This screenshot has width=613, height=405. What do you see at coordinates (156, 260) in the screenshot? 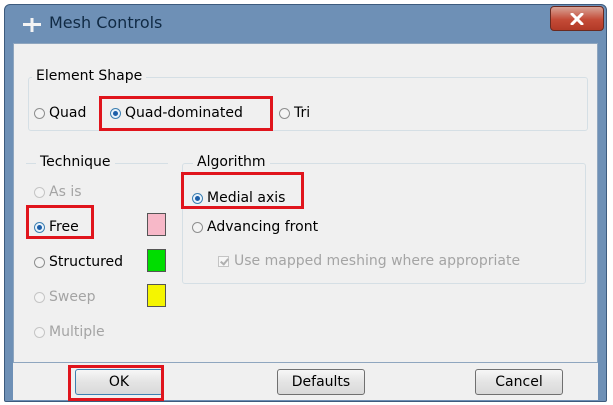
I see `structured-color-swatch` at bounding box center [156, 260].